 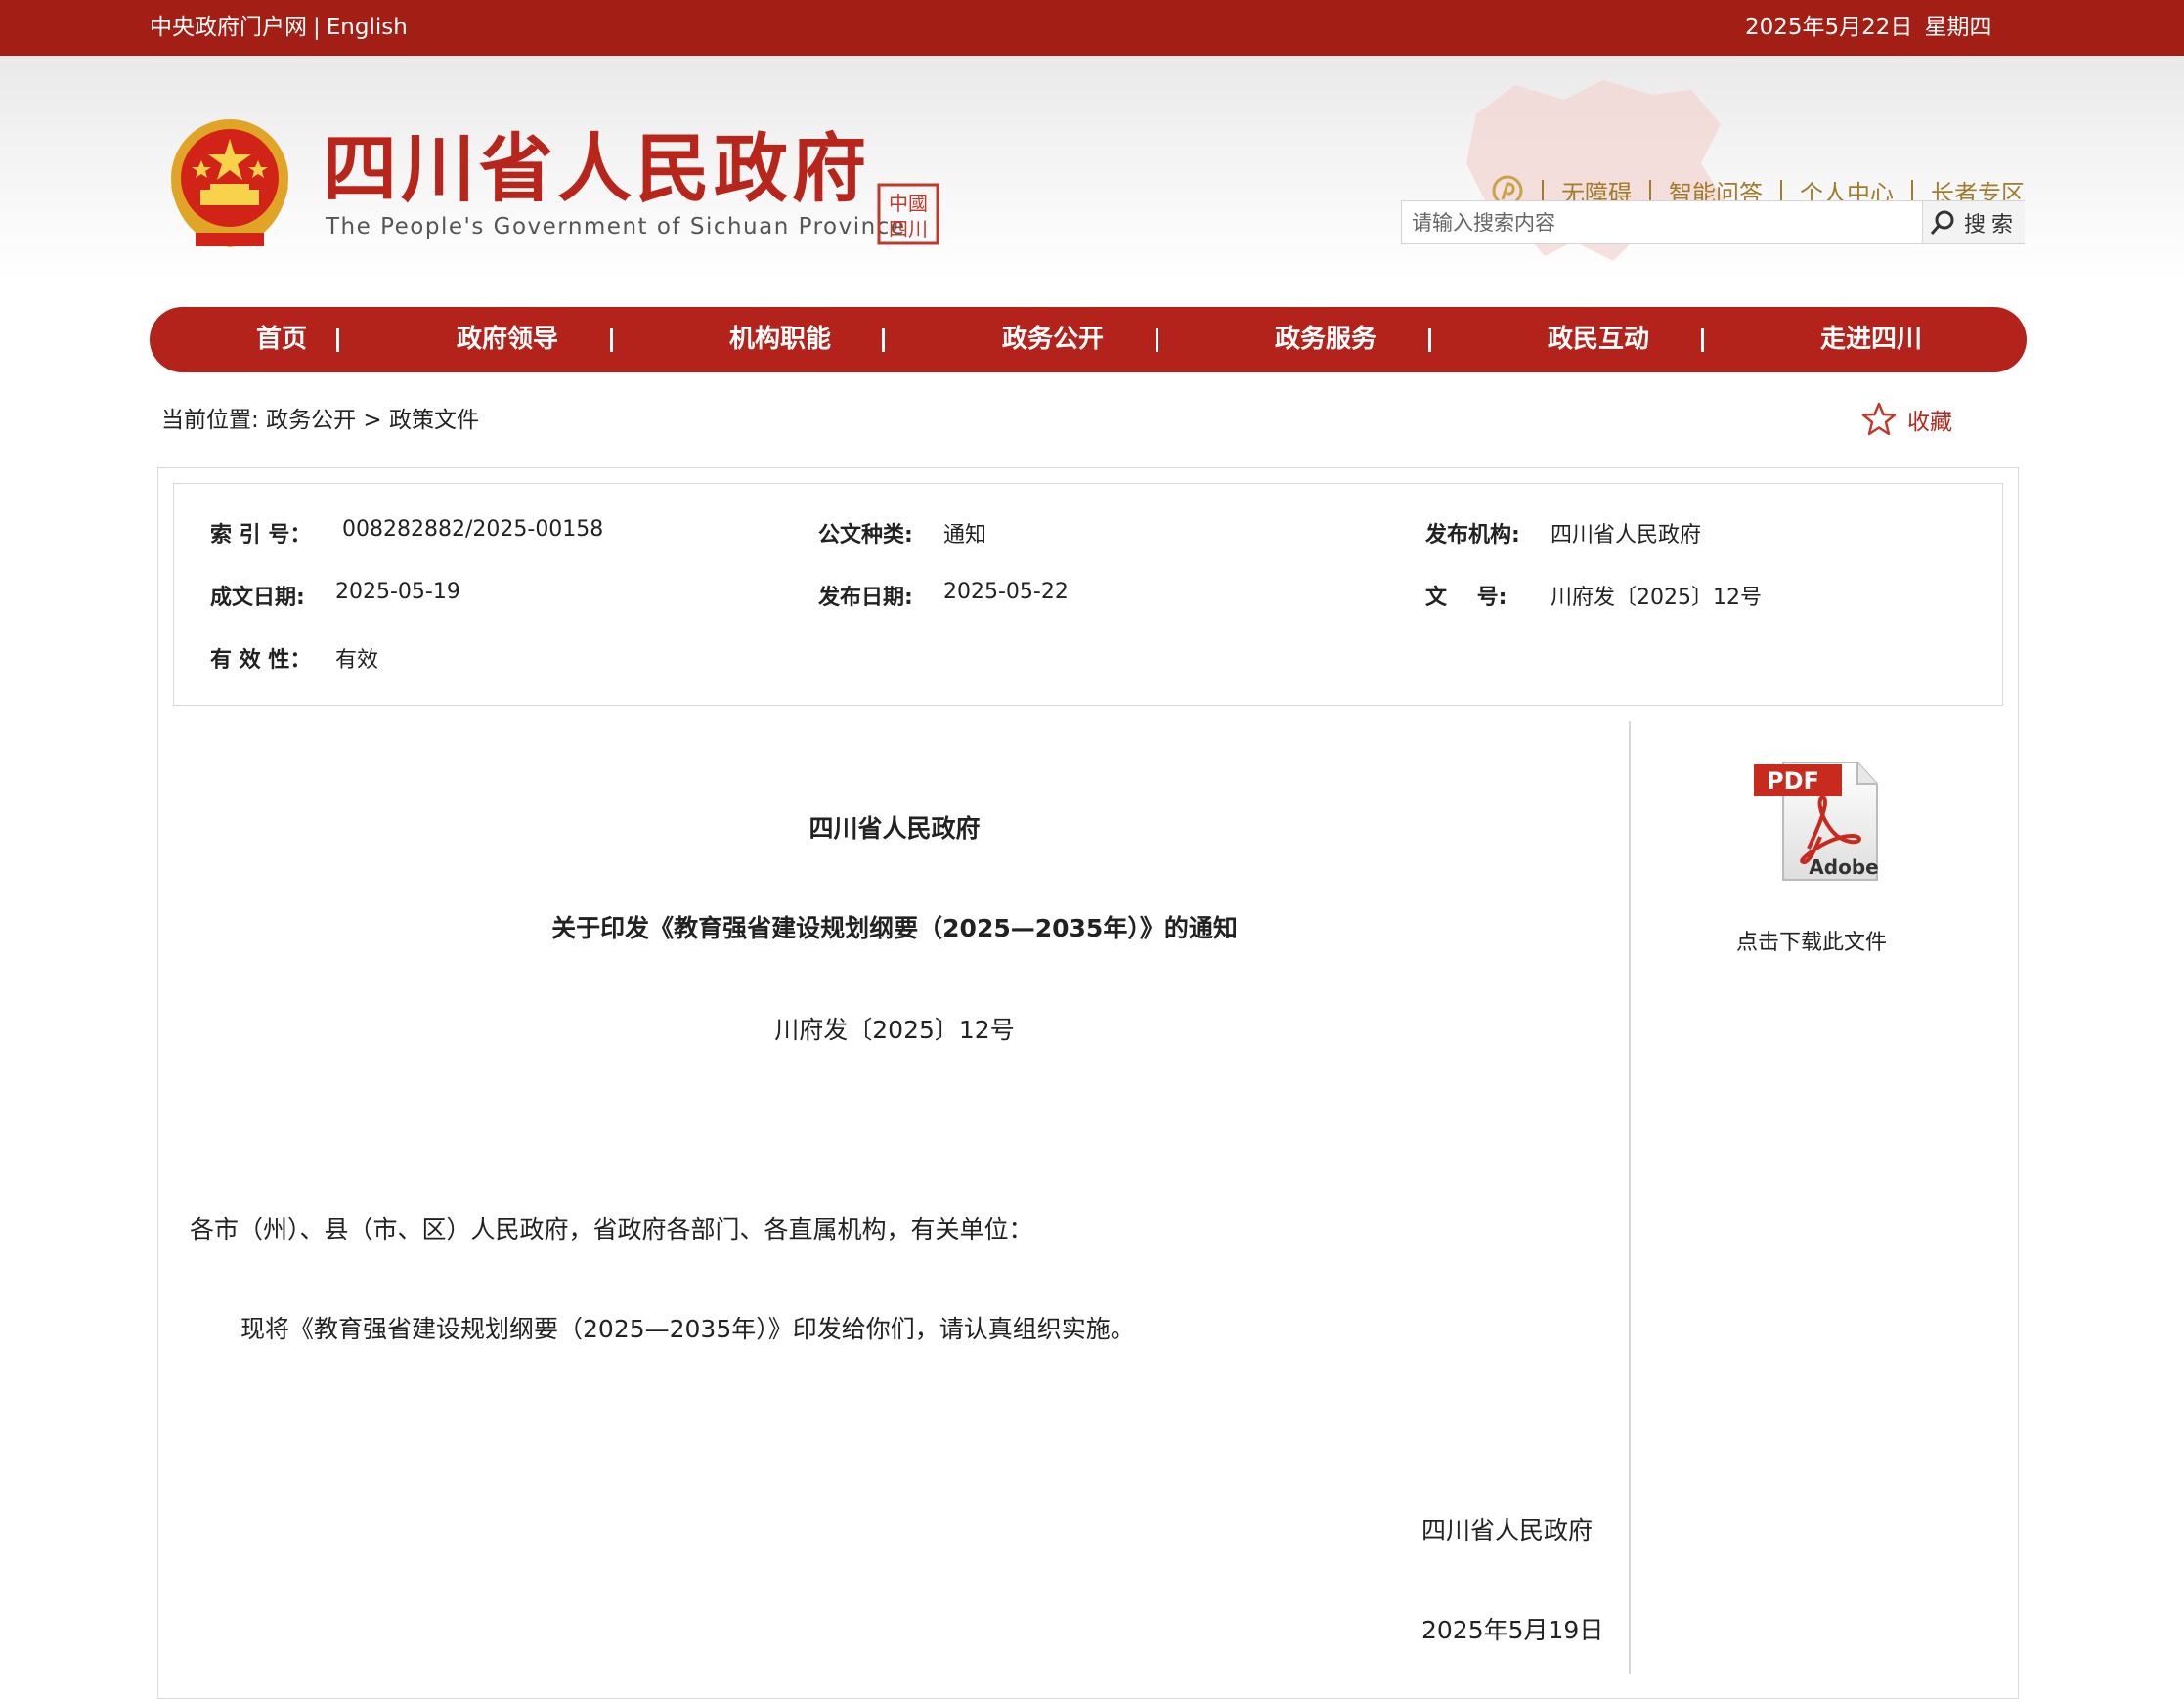 I want to click on nav-leaders: 政府领导, so click(x=507, y=339).